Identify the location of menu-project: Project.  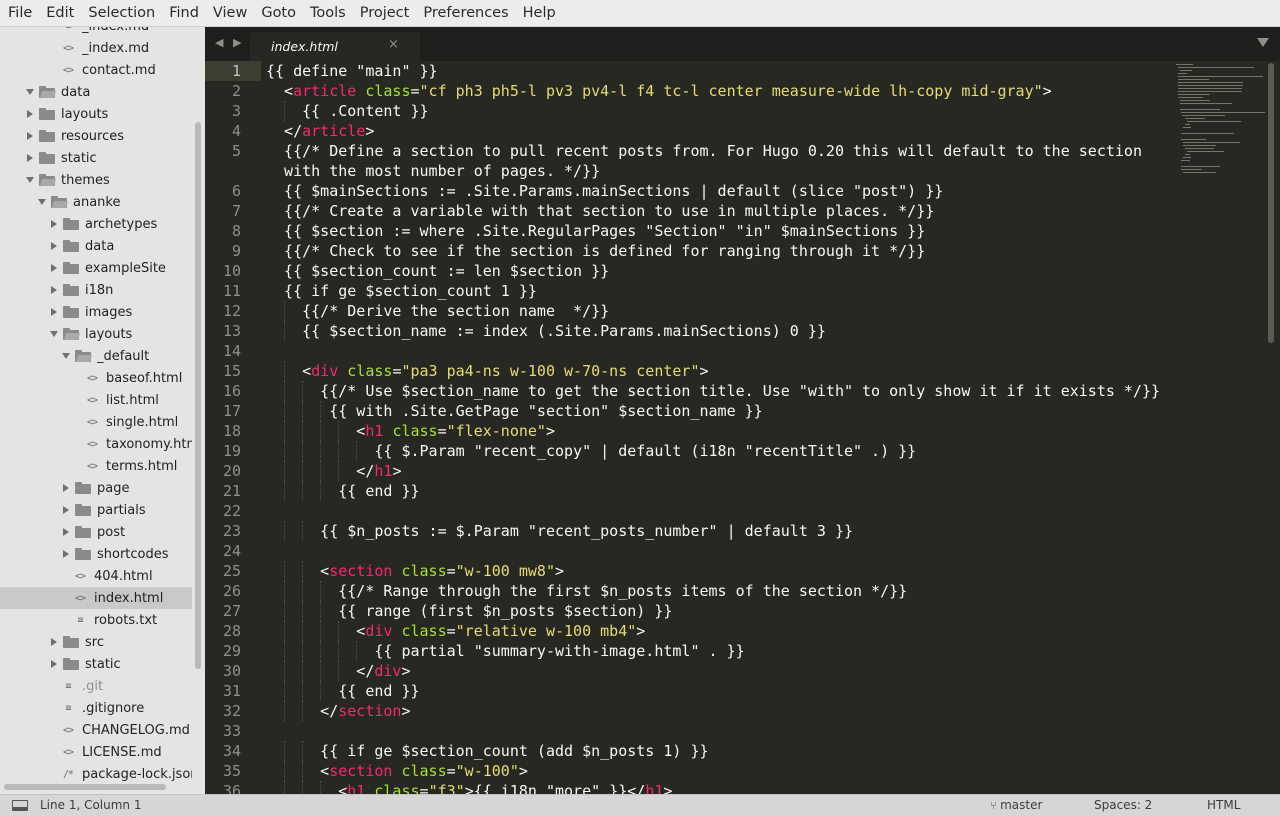
(385, 13).